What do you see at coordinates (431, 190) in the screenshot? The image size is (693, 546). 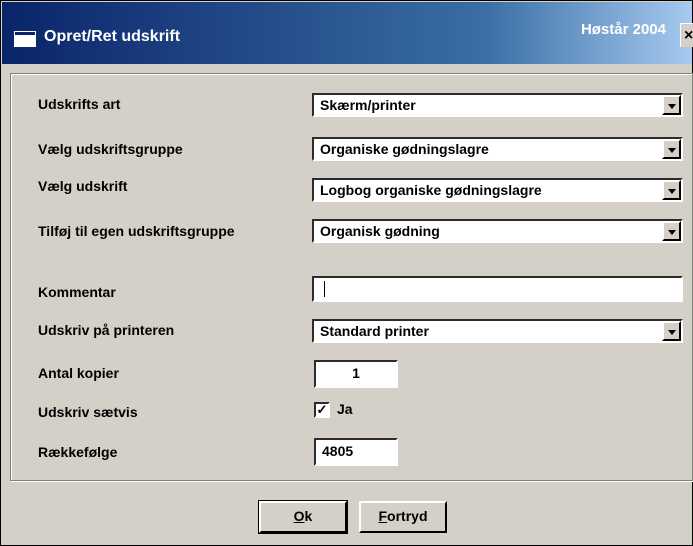 I see `udskrift-value: Logbog organiske gødningslagre` at bounding box center [431, 190].